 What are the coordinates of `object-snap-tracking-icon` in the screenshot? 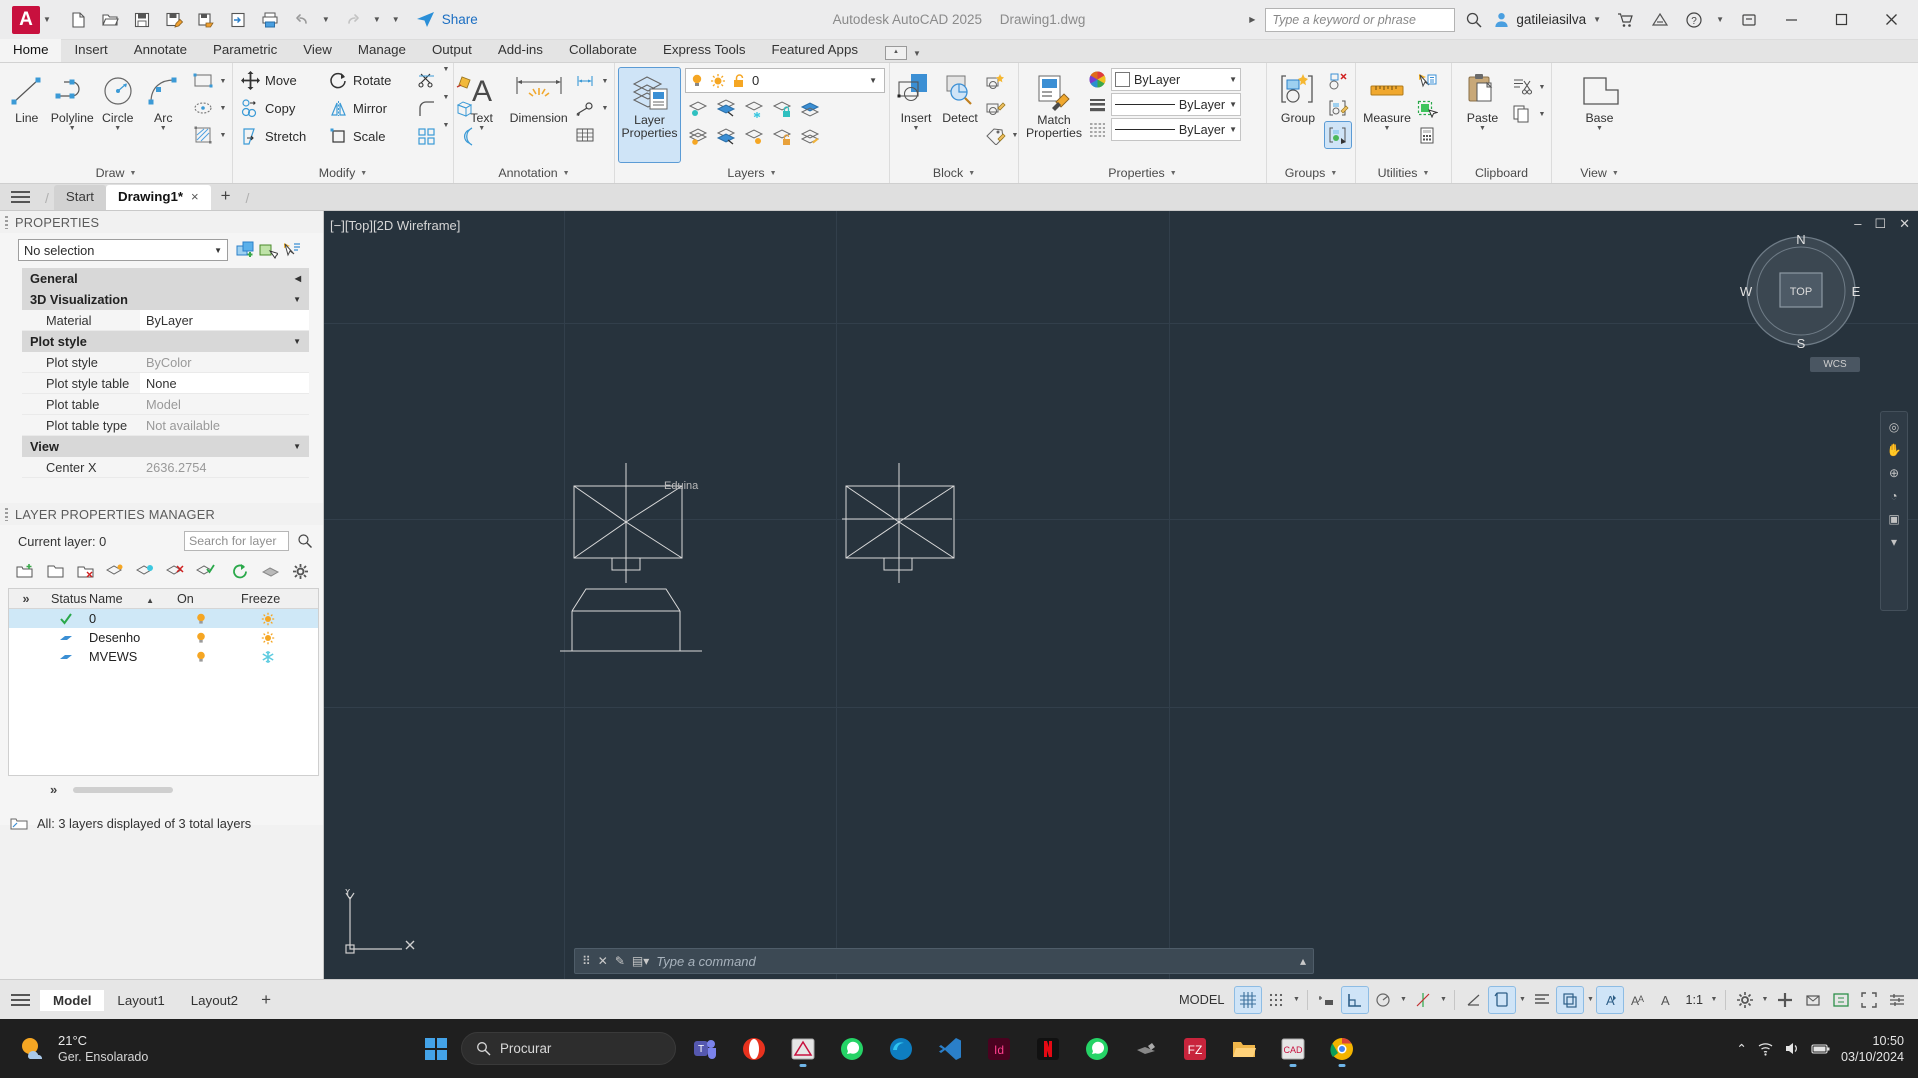 It's located at (1423, 1000).